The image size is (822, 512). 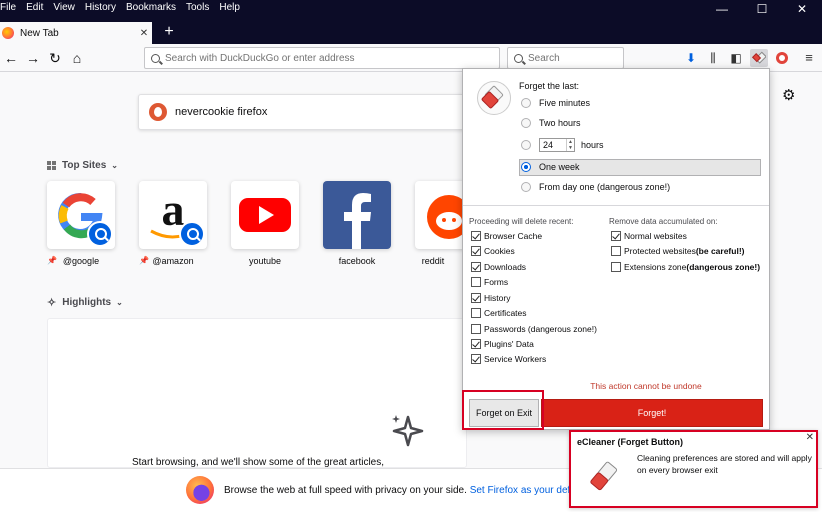 I want to click on new-tab-button: +, so click(x=169, y=33).